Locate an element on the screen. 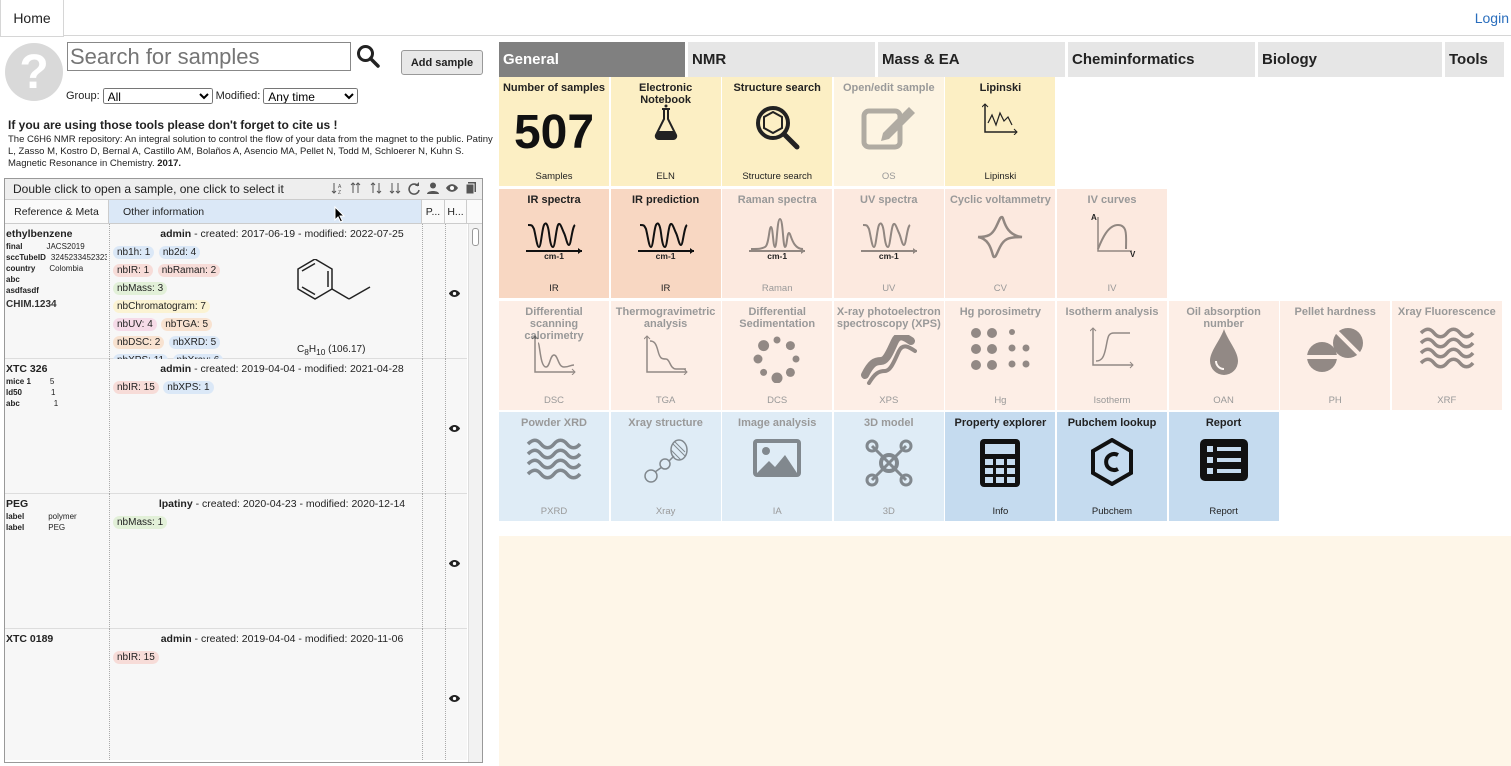 This screenshot has height=766, width=1511. tool-tile-dsc: Differential scanning calorimetry DSC is located at coordinates (554, 355).